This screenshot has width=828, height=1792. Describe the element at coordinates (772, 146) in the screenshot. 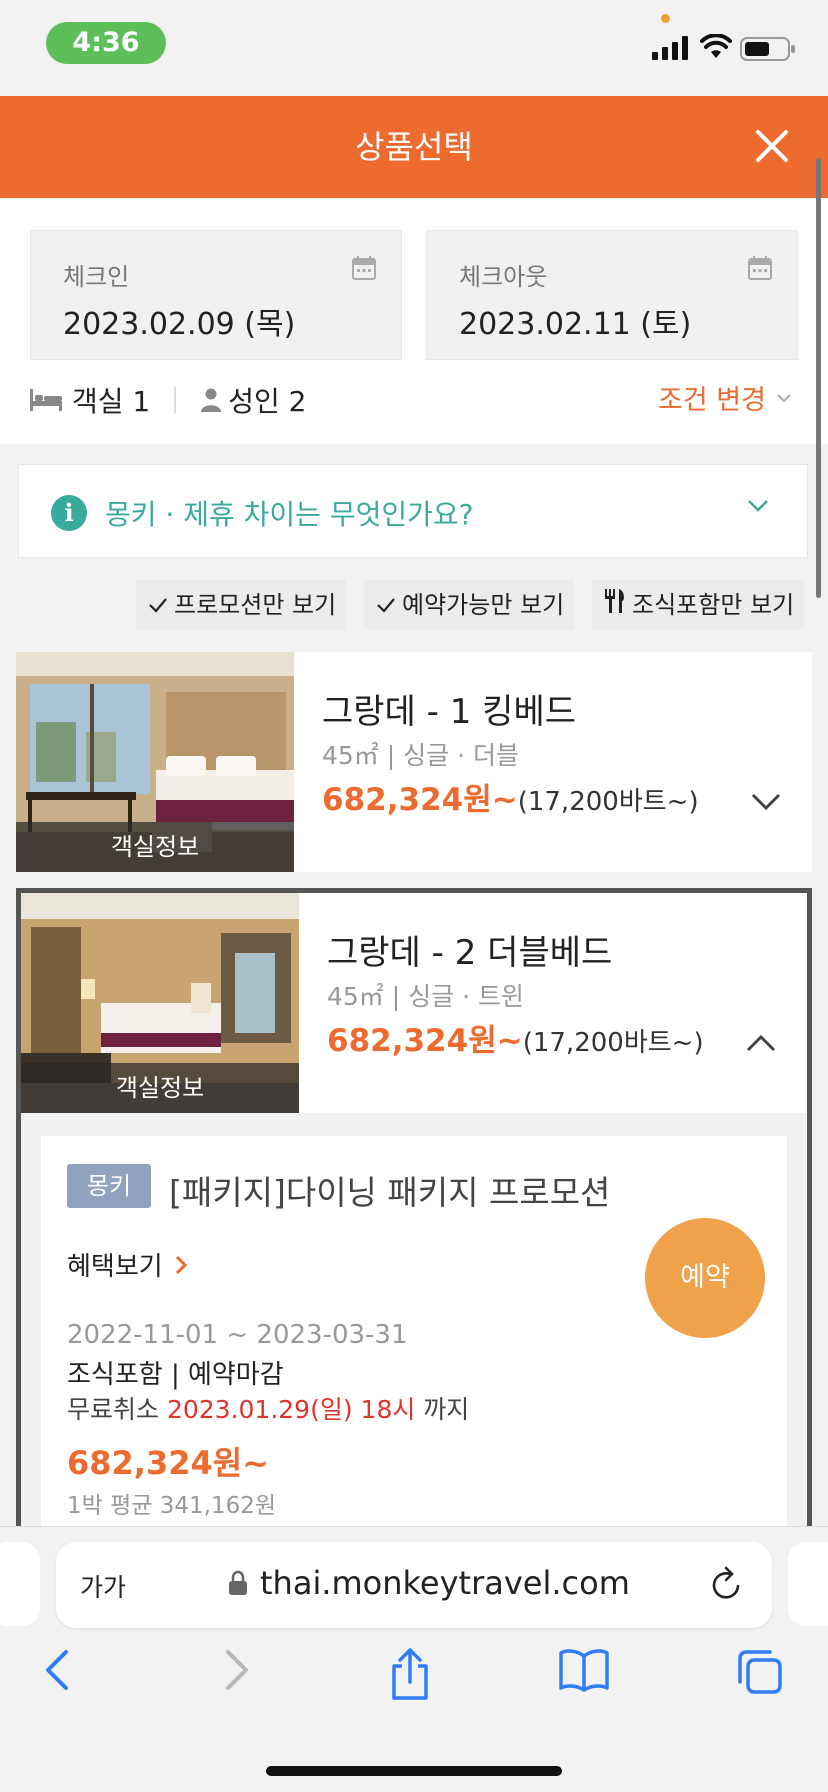

I see `close-icon` at that location.